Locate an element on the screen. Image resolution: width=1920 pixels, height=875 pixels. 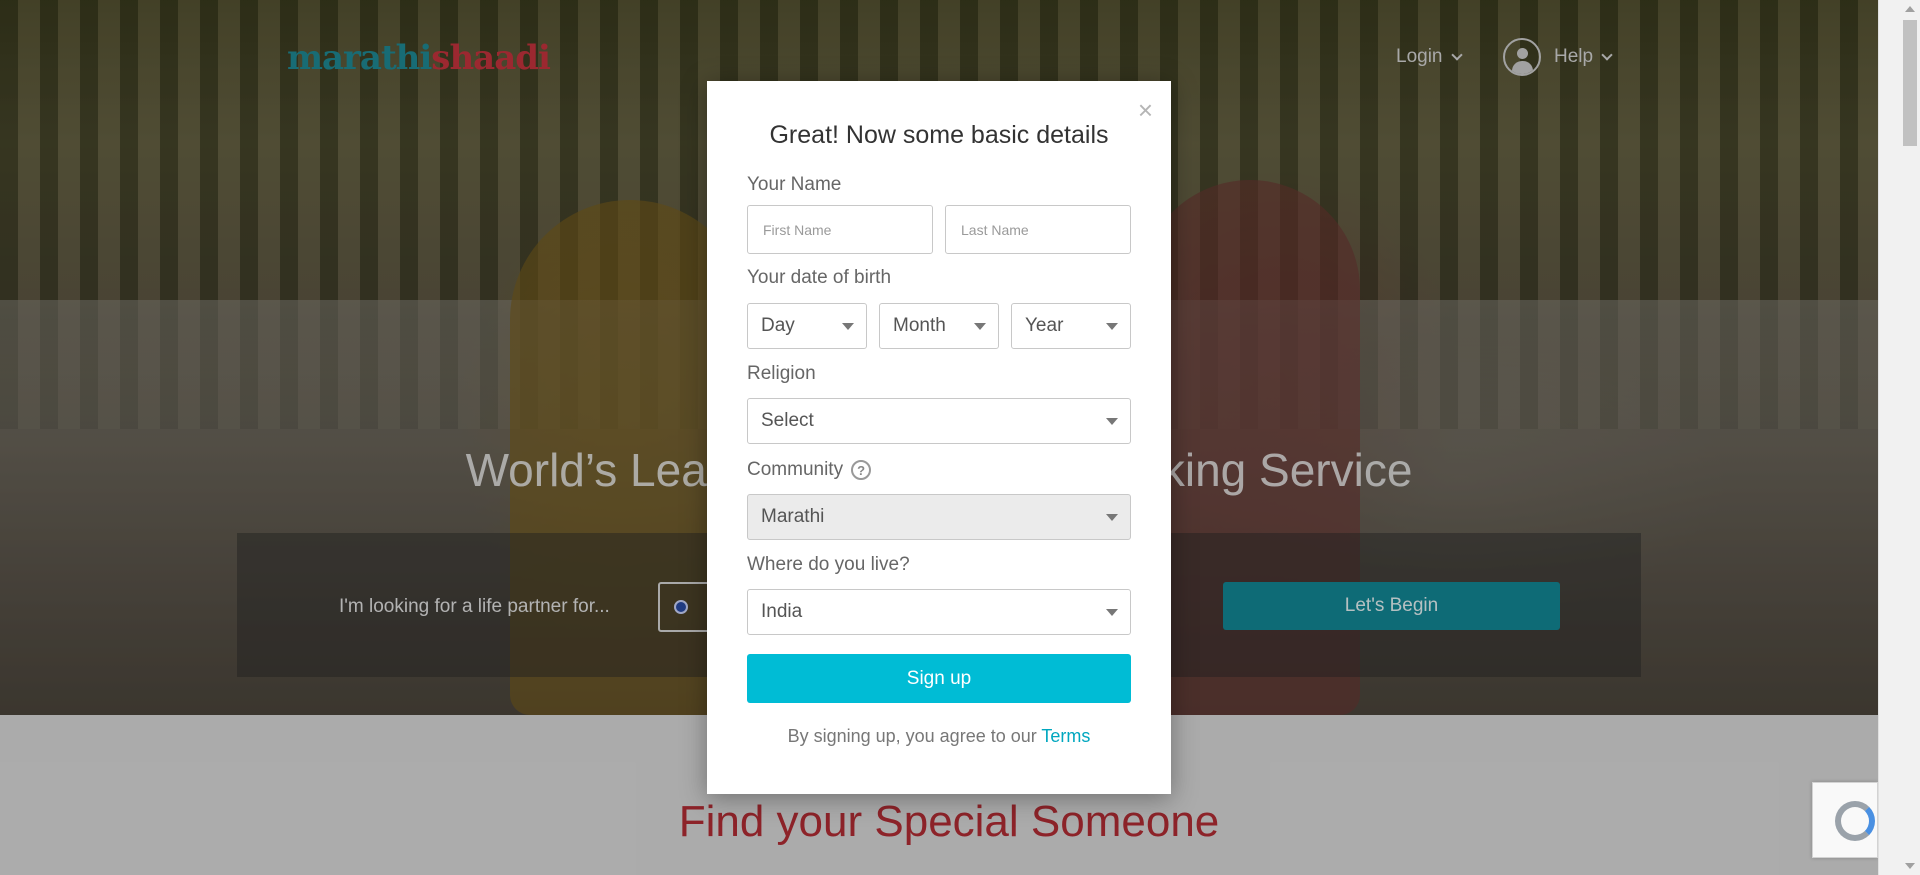
recaptcha-badge is located at coordinates (1845, 820).